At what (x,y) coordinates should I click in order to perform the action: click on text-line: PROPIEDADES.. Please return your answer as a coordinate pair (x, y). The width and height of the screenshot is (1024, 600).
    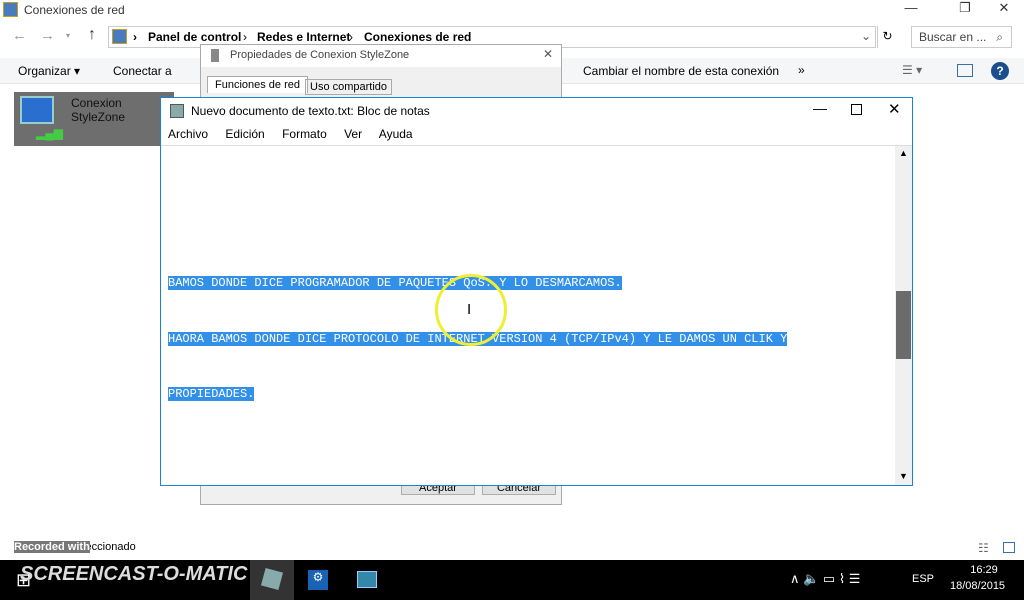
    Looking at the image, I should click on (211, 394).